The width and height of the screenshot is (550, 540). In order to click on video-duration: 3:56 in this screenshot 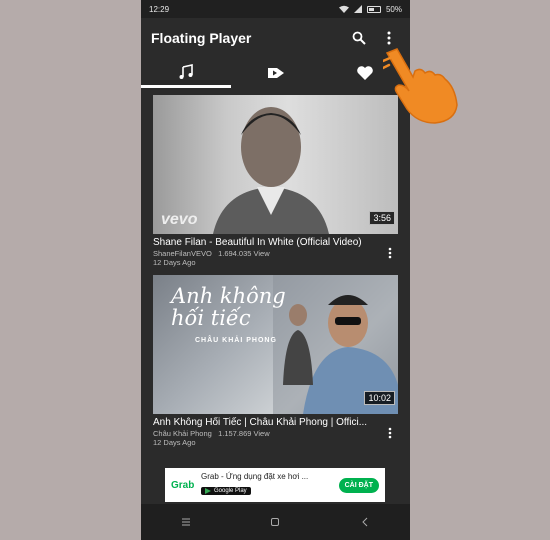, I will do `click(382, 218)`.